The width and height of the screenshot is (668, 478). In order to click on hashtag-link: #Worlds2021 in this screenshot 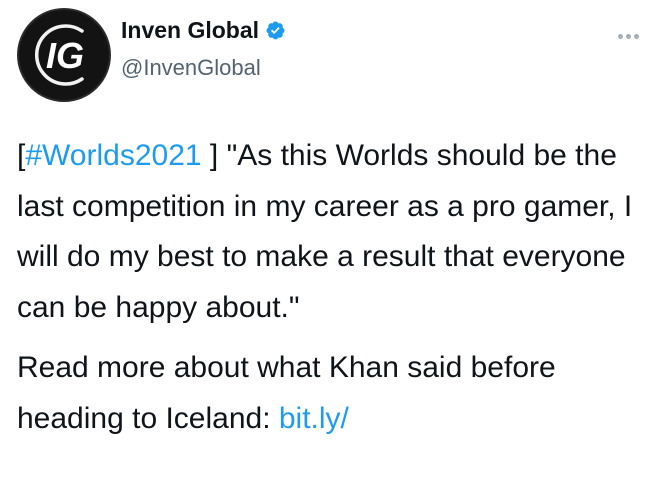, I will do `click(113, 155)`.